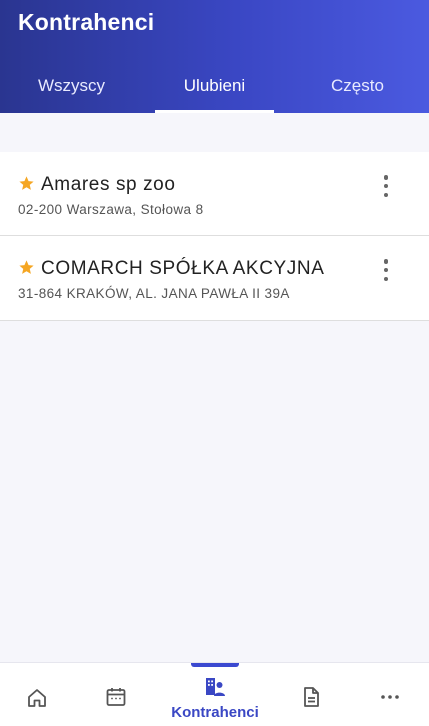 The image size is (429, 726). I want to click on tab-label: Wszyscy, so click(71, 85).